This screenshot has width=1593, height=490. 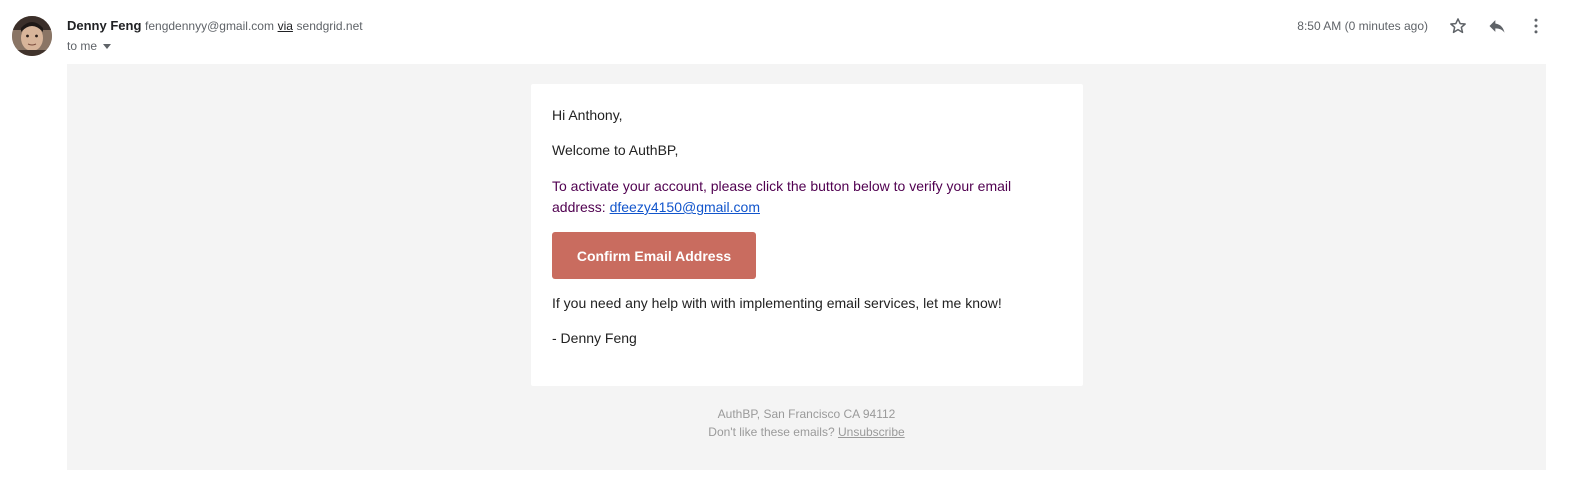 I want to click on via-link: via, so click(x=285, y=26).